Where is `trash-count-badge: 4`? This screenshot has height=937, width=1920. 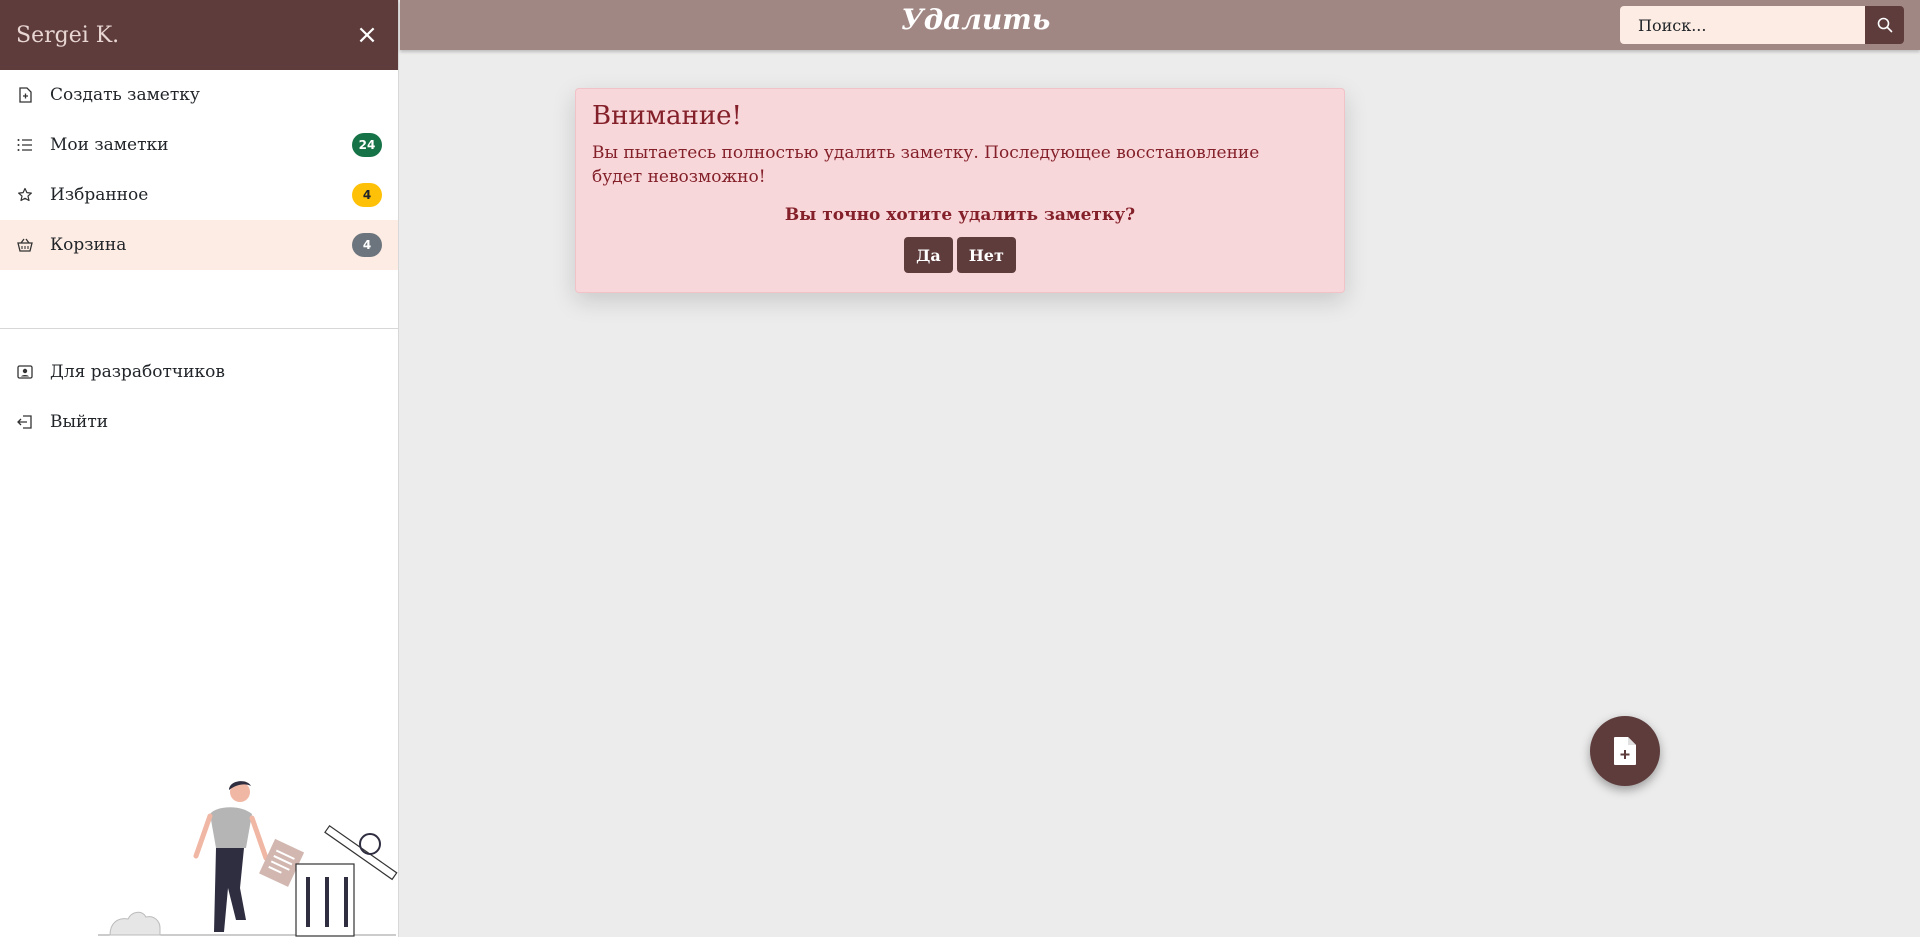 trash-count-badge: 4 is located at coordinates (367, 245).